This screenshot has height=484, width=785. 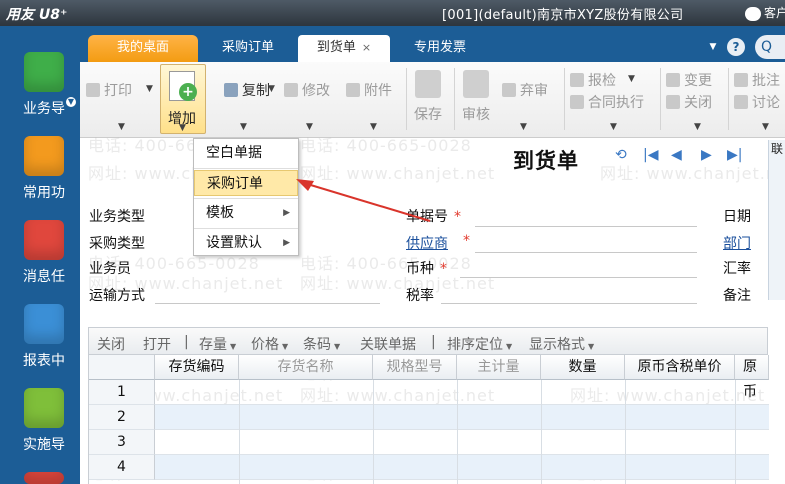 What do you see at coordinates (765, 12) in the screenshot?
I see `customer-service-button: 客户` at bounding box center [765, 12].